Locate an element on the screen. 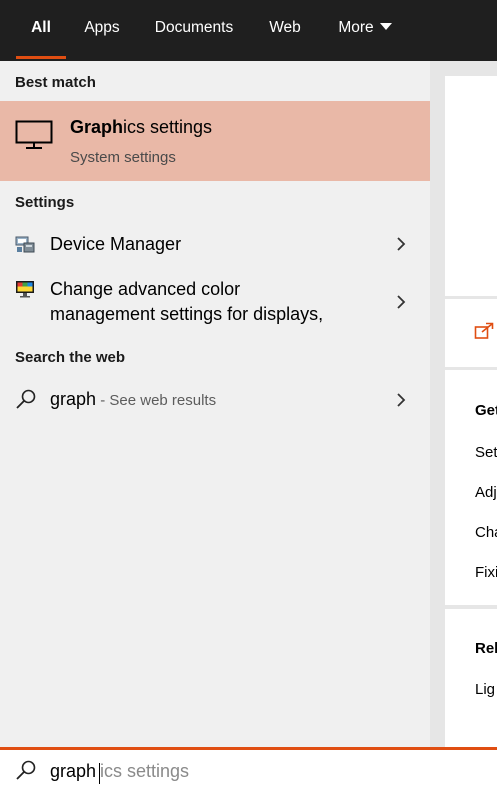 The height and width of the screenshot is (793, 497). best-match-title-rest: ics settings is located at coordinates (168, 127).